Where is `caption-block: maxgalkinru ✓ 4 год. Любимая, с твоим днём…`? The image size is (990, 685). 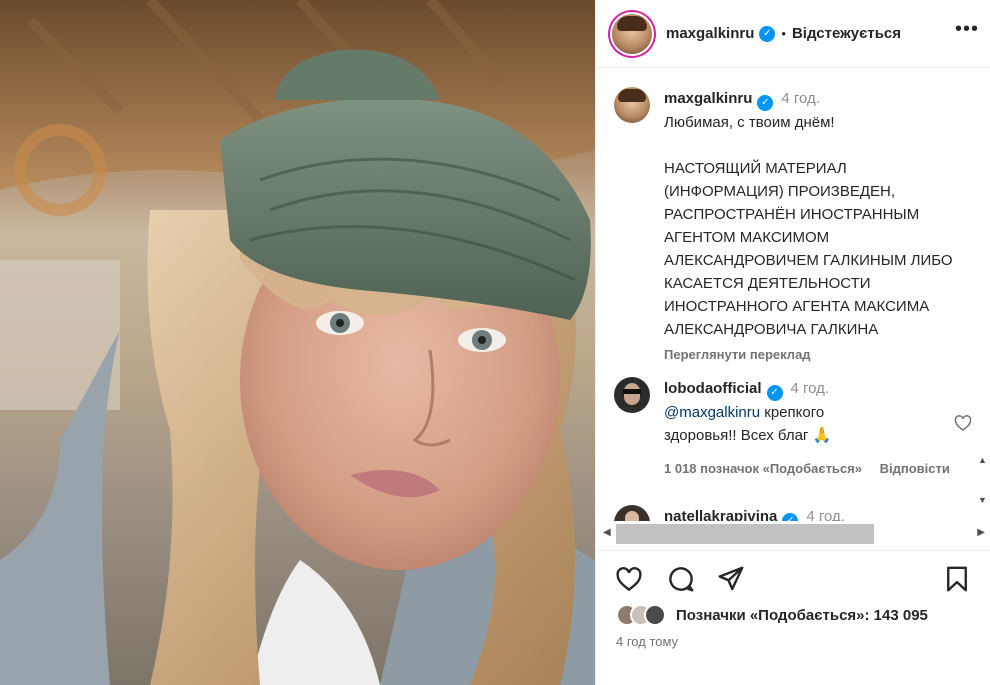
caption-block: maxgalkinru ✓ 4 год. Любимая, с твоим днём… is located at coordinates (789, 226).